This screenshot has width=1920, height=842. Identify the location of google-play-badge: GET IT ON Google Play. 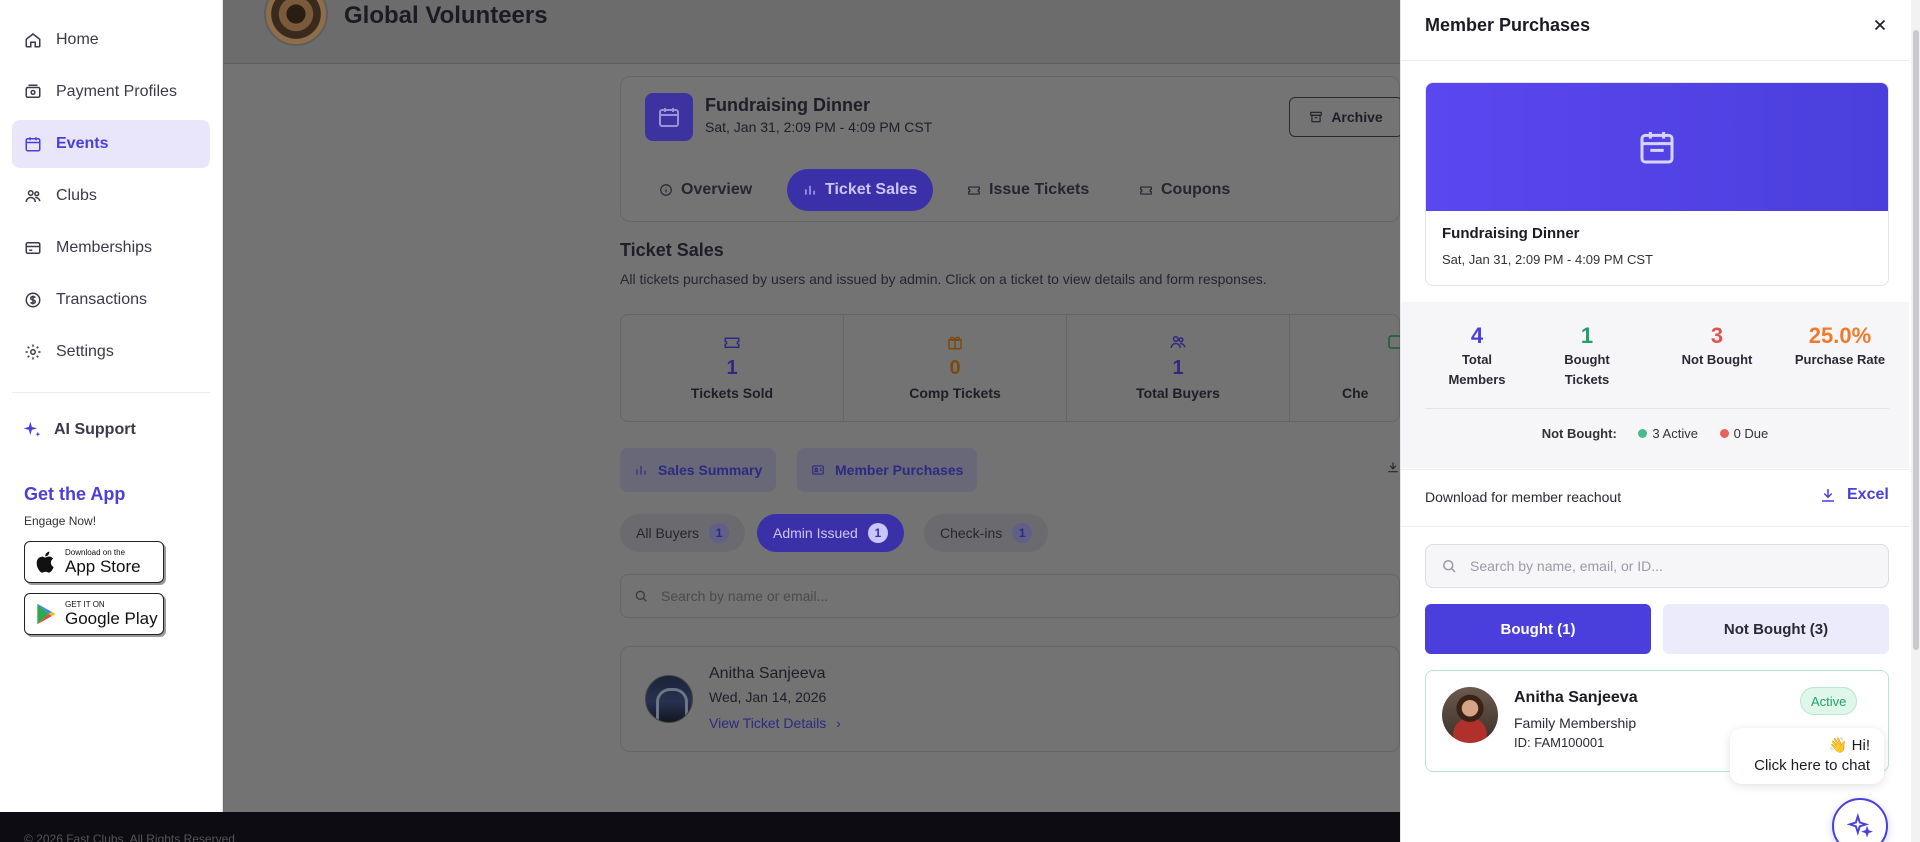
(94, 614).